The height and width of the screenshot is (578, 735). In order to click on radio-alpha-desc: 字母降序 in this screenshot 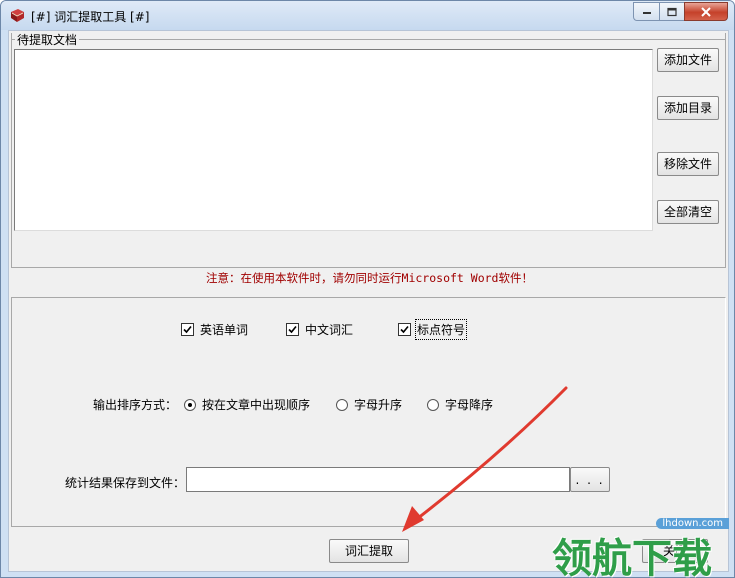, I will do `click(460, 404)`.